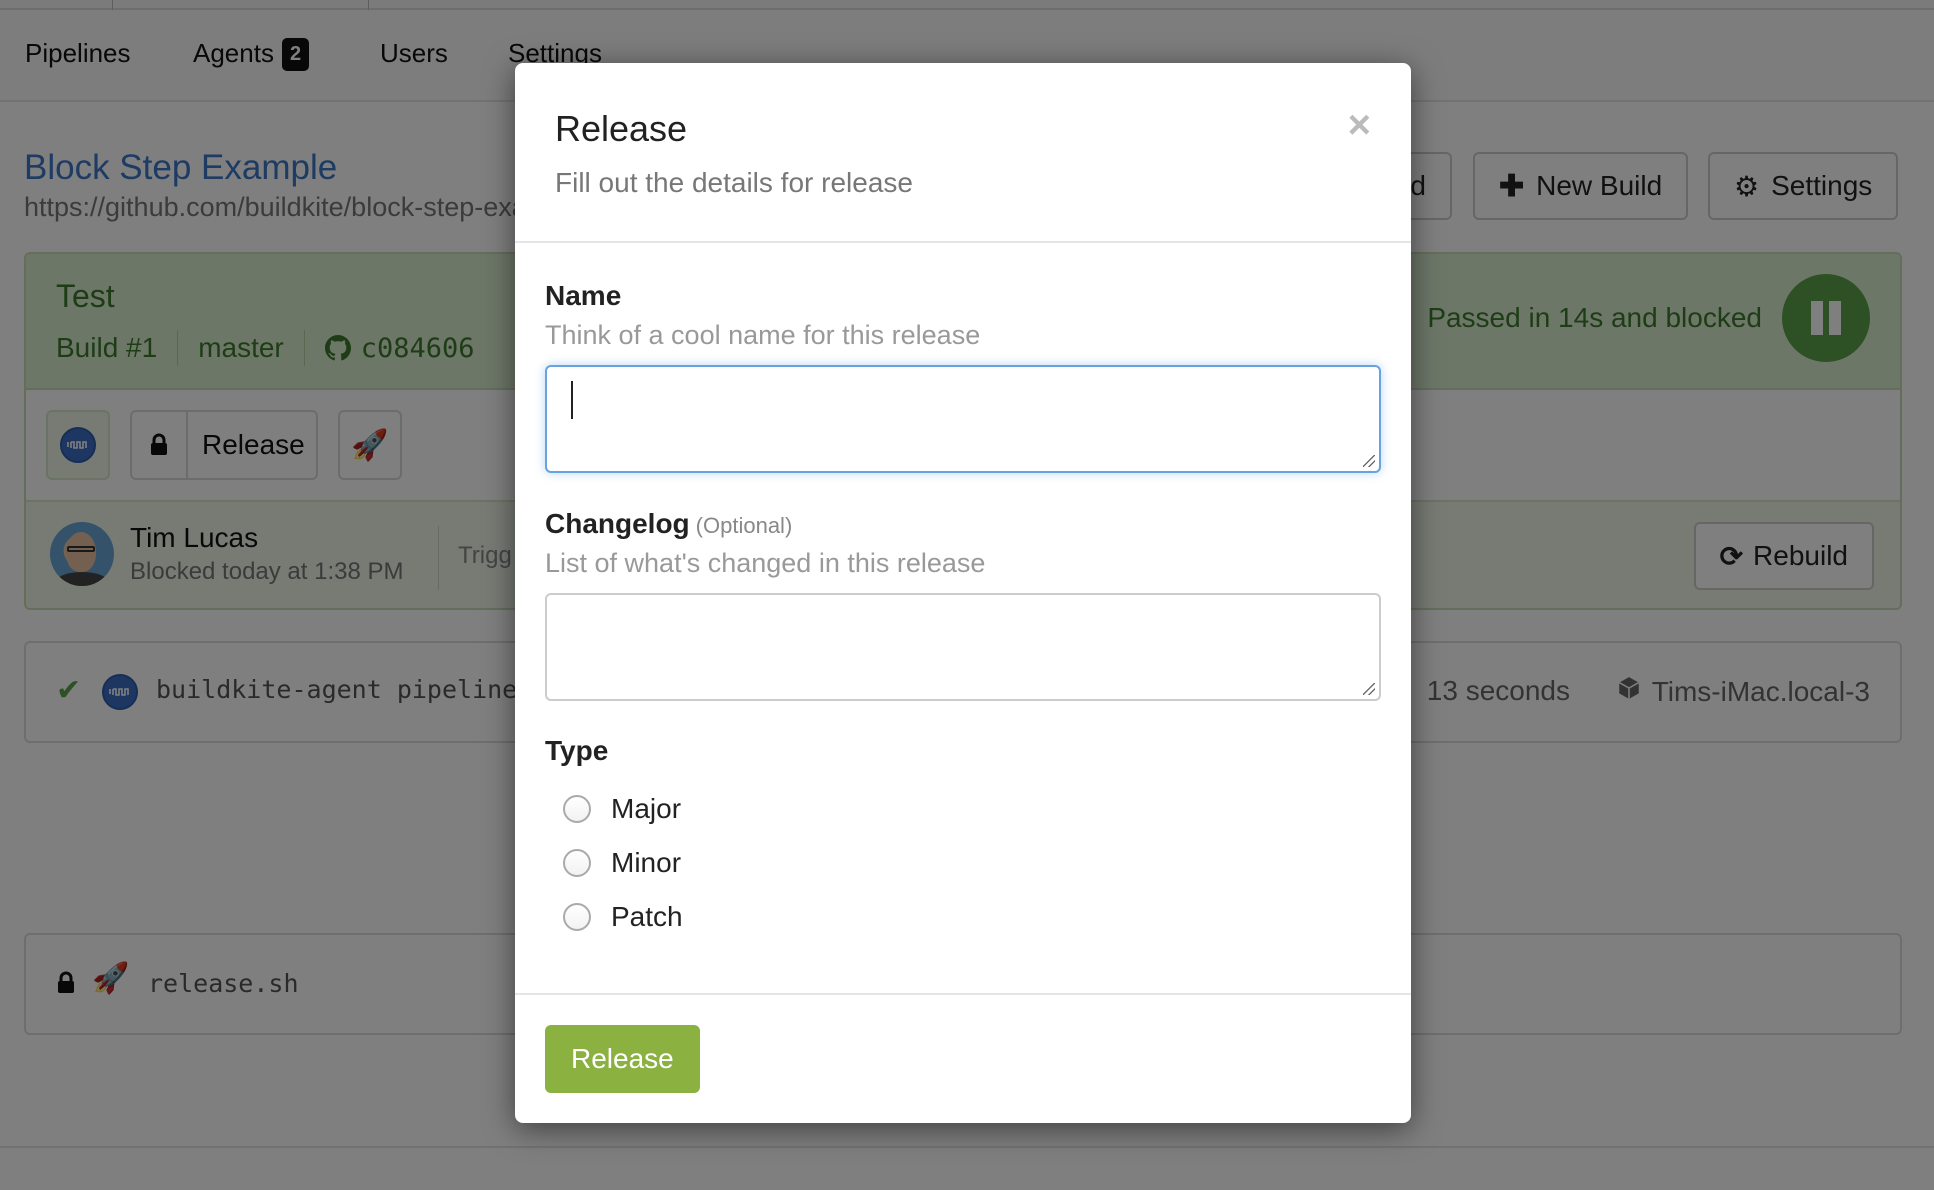 The width and height of the screenshot is (1934, 1190). What do you see at coordinates (577, 750) in the screenshot?
I see `type-label: Type` at bounding box center [577, 750].